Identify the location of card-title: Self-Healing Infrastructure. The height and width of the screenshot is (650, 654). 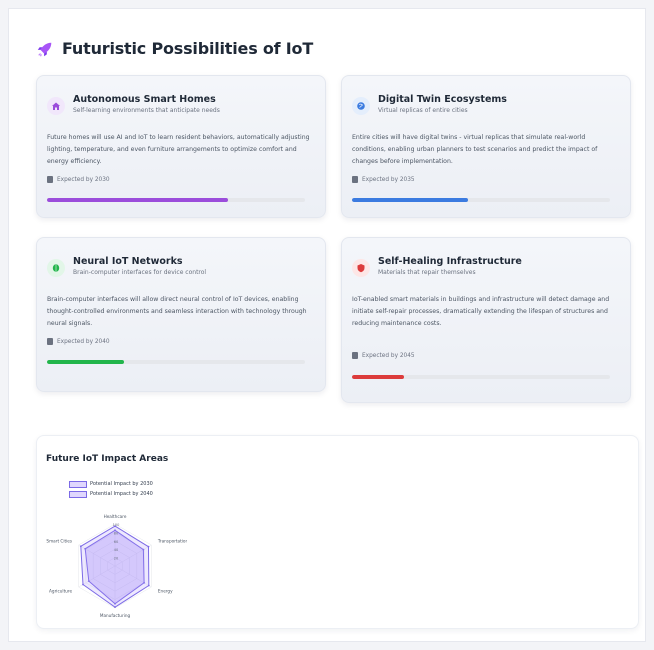
(450, 261).